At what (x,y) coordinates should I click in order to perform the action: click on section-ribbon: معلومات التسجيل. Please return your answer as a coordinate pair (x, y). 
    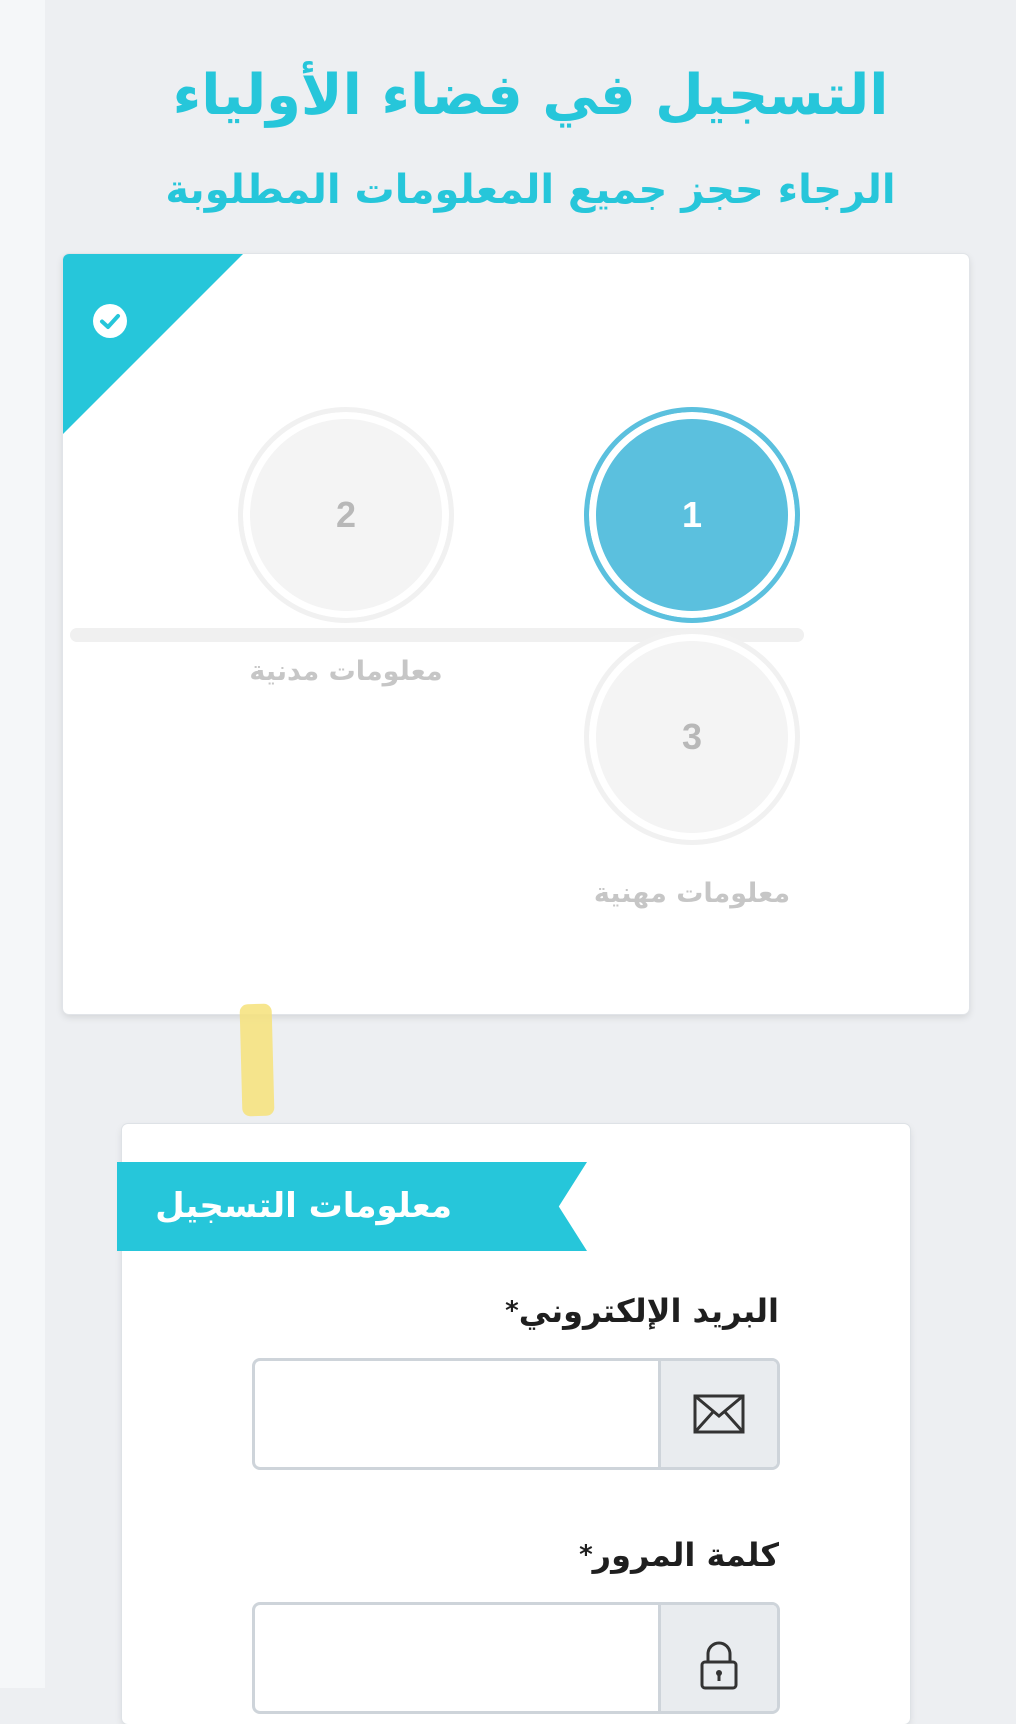
    Looking at the image, I should click on (352, 1206).